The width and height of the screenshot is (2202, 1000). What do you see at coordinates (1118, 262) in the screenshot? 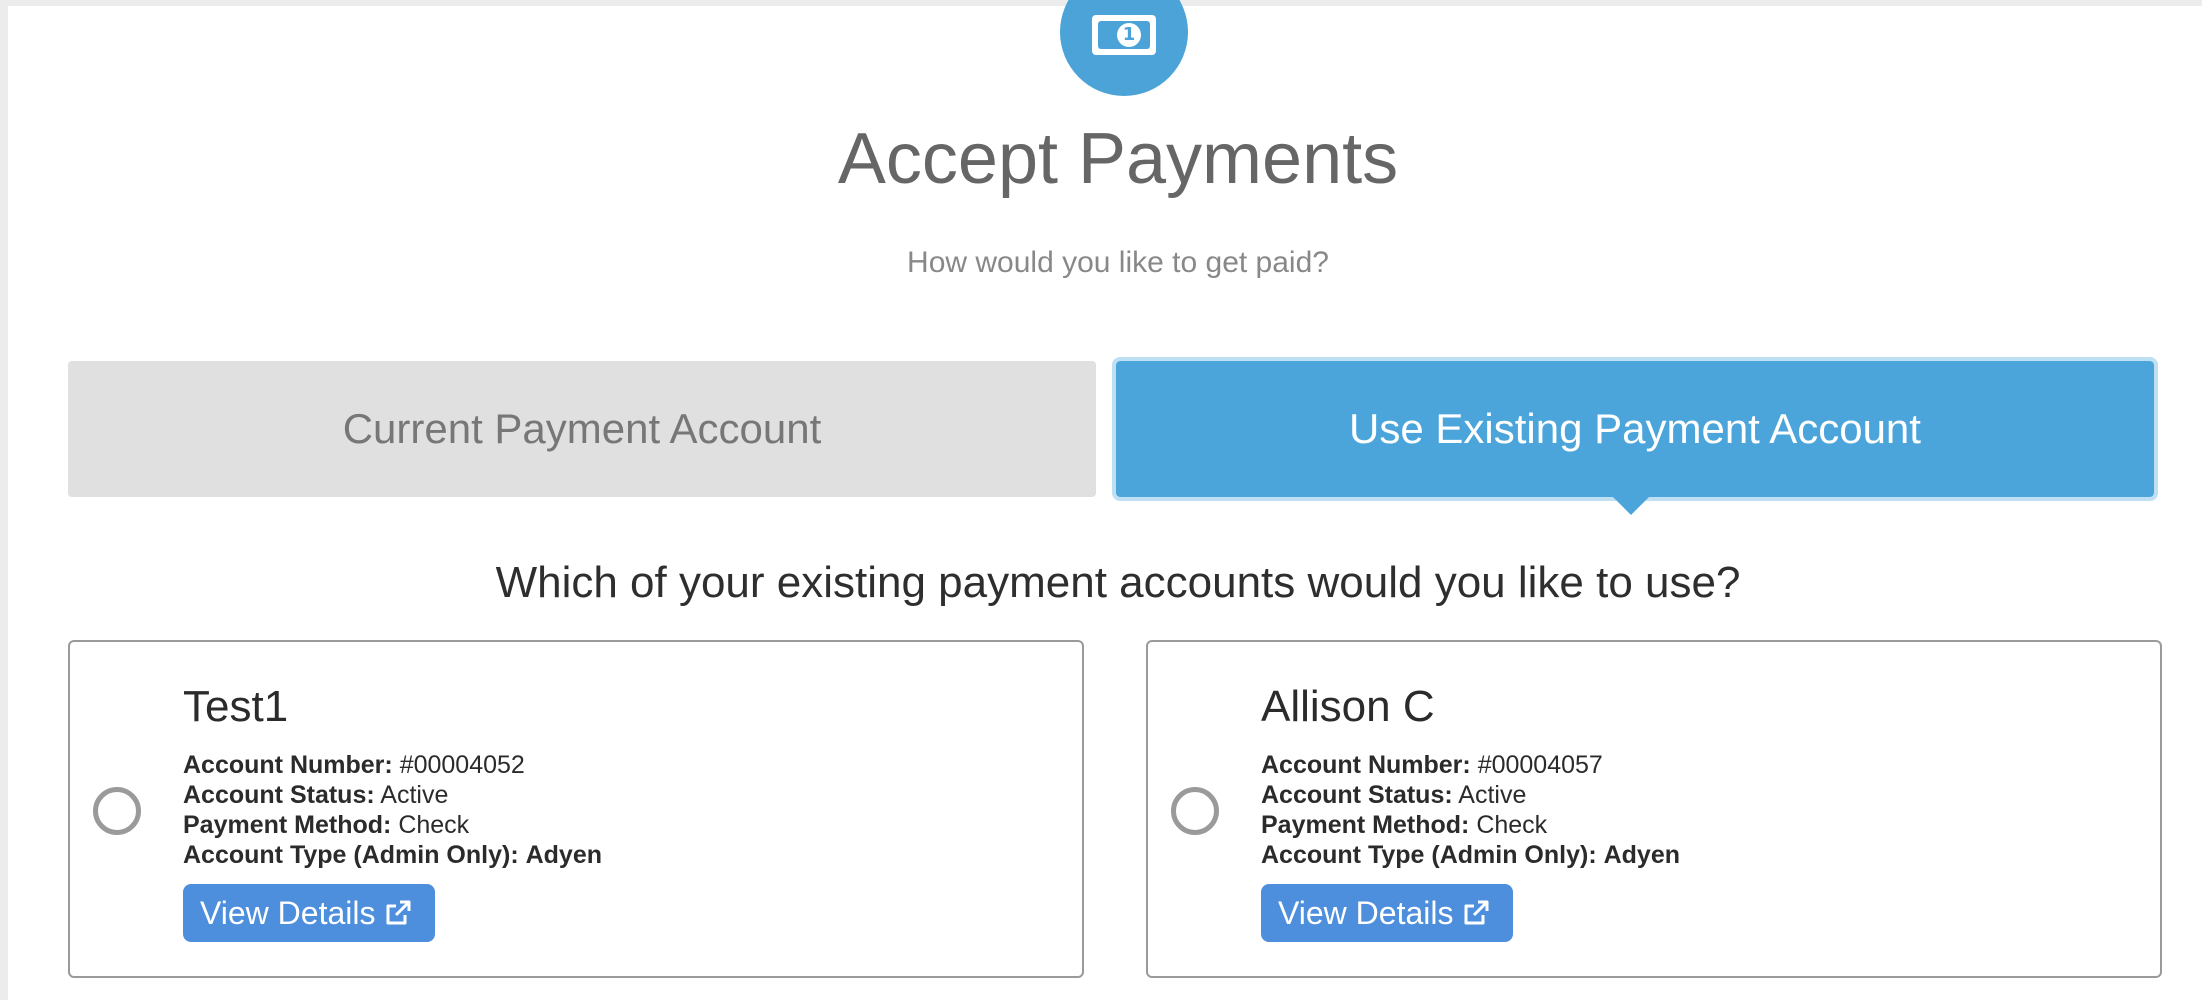
I see `page-subtitle: How would you like to get paid?` at bounding box center [1118, 262].